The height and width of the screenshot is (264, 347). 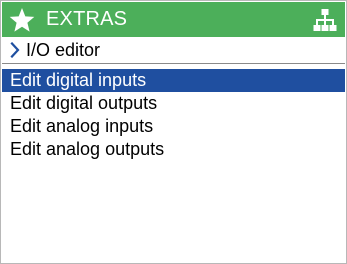 What do you see at coordinates (173, 126) in the screenshot?
I see `menu-item: Edit analog inputs` at bounding box center [173, 126].